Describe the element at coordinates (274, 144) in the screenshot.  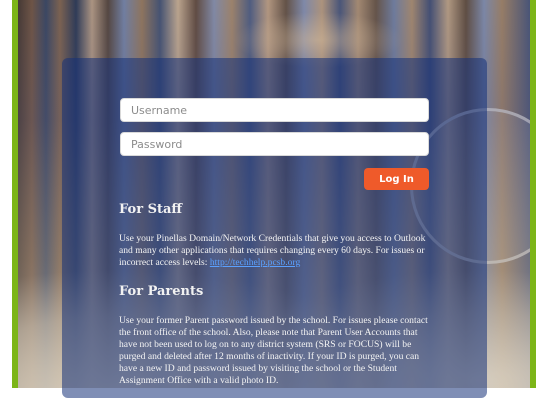
I see `password-input` at that location.